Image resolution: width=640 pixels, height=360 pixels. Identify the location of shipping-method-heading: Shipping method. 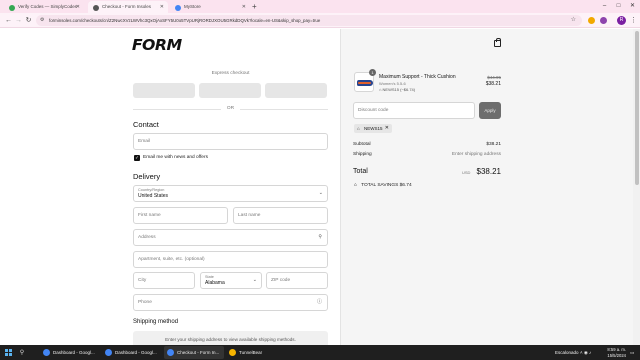
(156, 322).